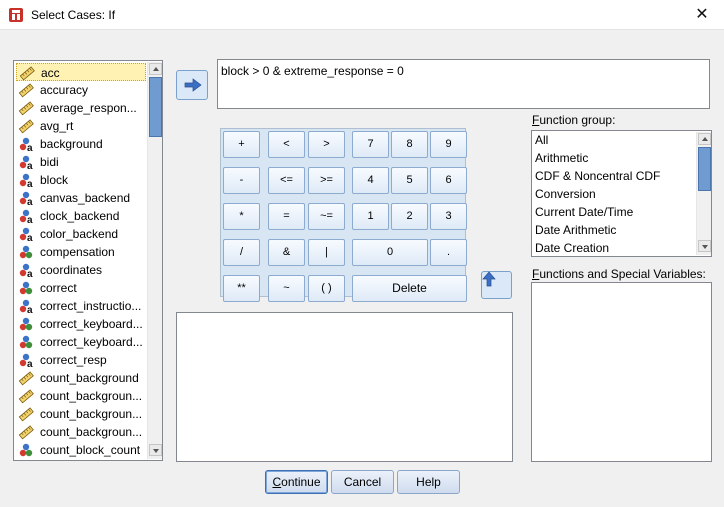 This screenshot has height=507, width=724. What do you see at coordinates (85, 198) in the screenshot?
I see `variable-label: canvas_backend` at bounding box center [85, 198].